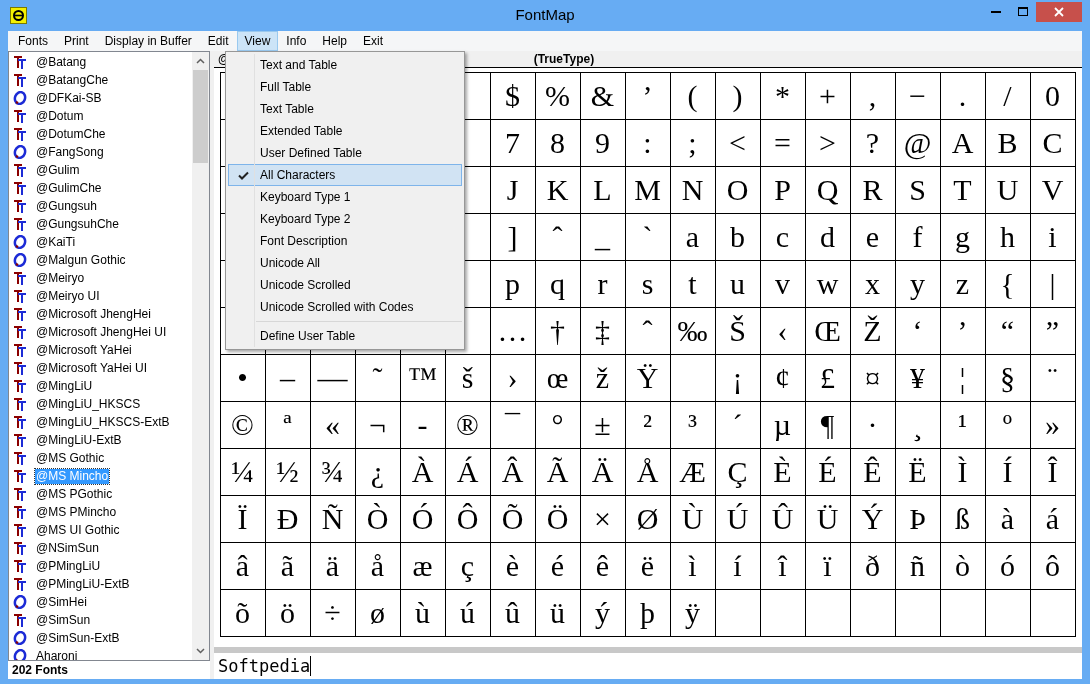 The width and height of the screenshot is (1090, 684). What do you see at coordinates (78, 530) in the screenshot?
I see `font-list-item: @MS UI Gothic` at bounding box center [78, 530].